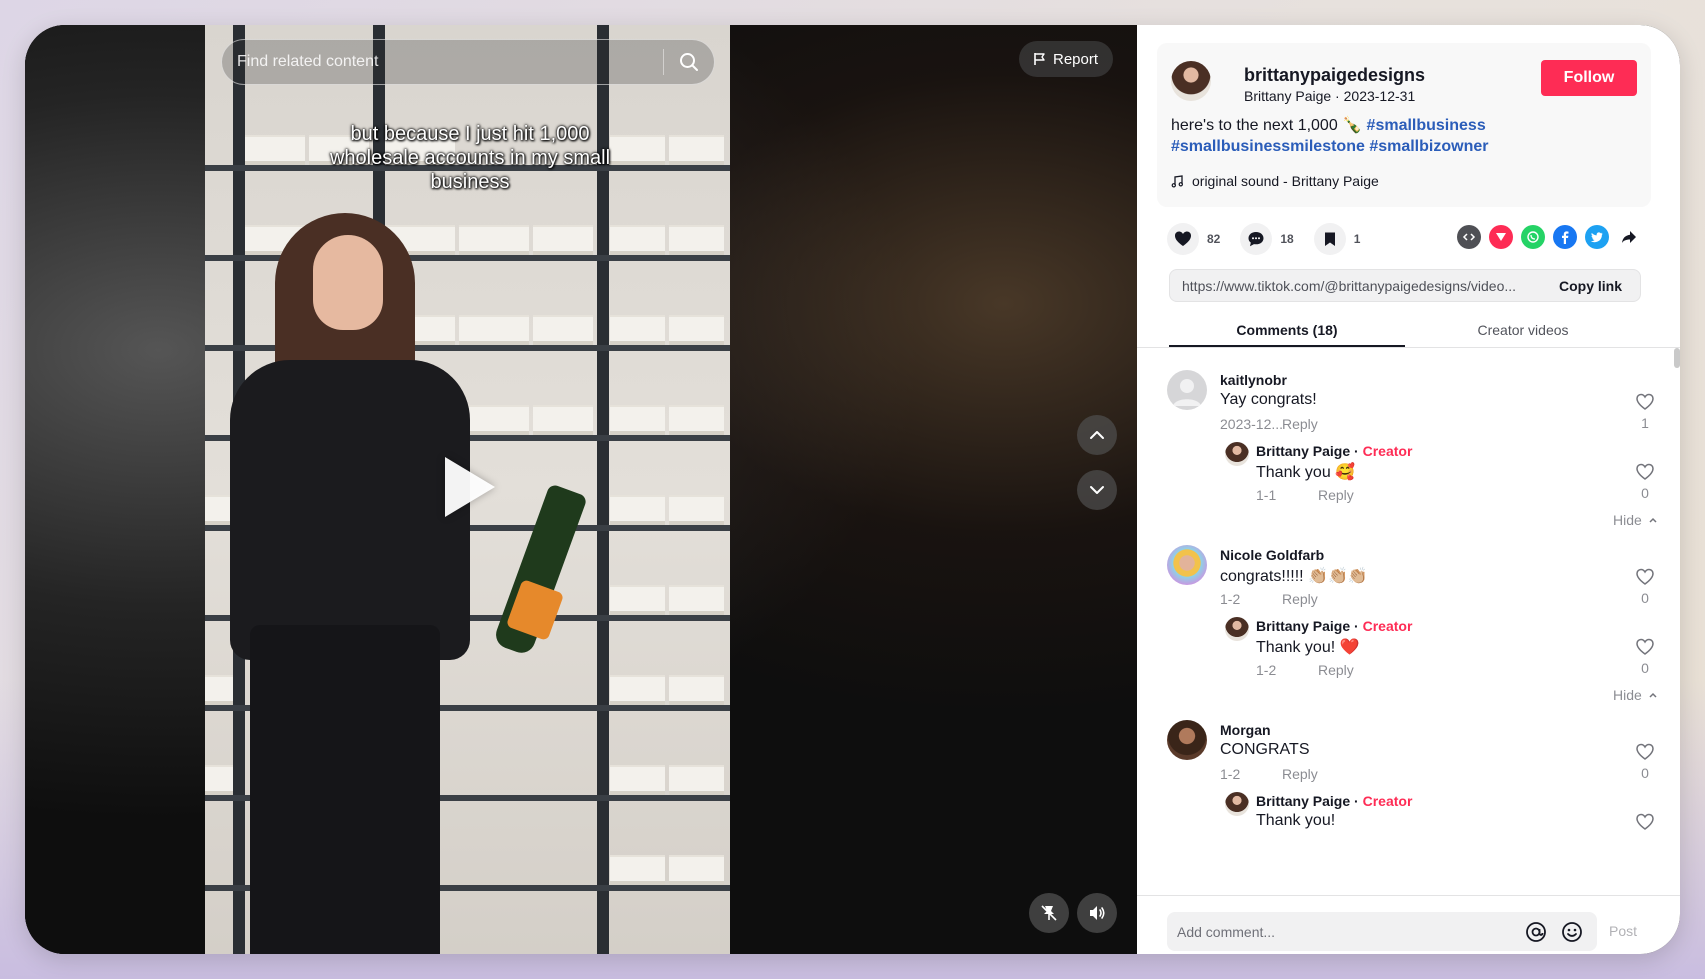  Describe the element at coordinates (1589, 78) in the screenshot. I see `follow-button: Follow` at that location.